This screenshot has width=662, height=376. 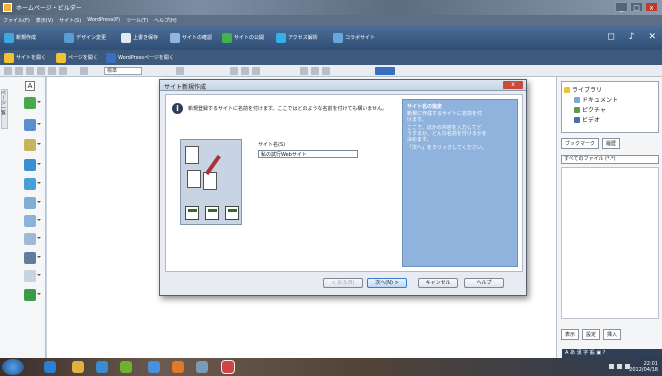 What do you see at coordinates (652, 37) in the screenshot?
I see `close-toolbar-icon: ✕` at bounding box center [652, 37].